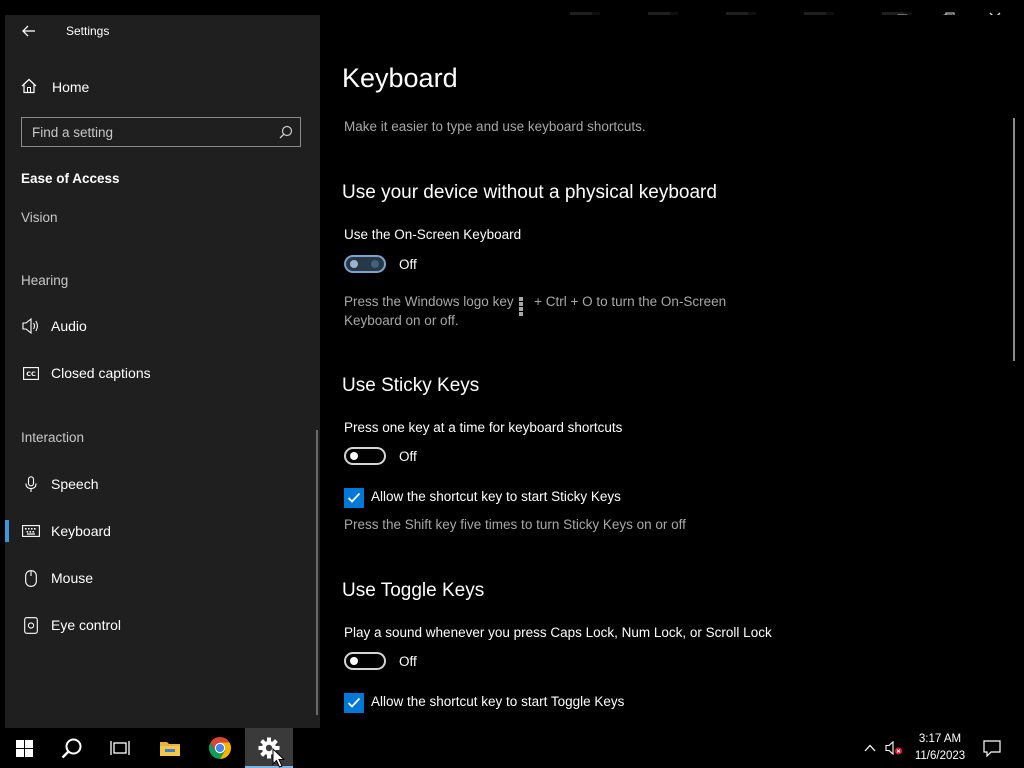  I want to click on closed-captions-icon: CC, so click(31, 373).